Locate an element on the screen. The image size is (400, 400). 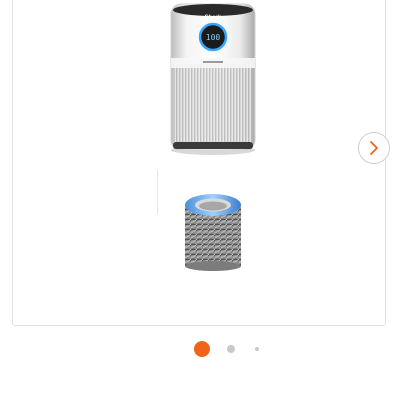
image-divider is located at coordinates (157, 192).